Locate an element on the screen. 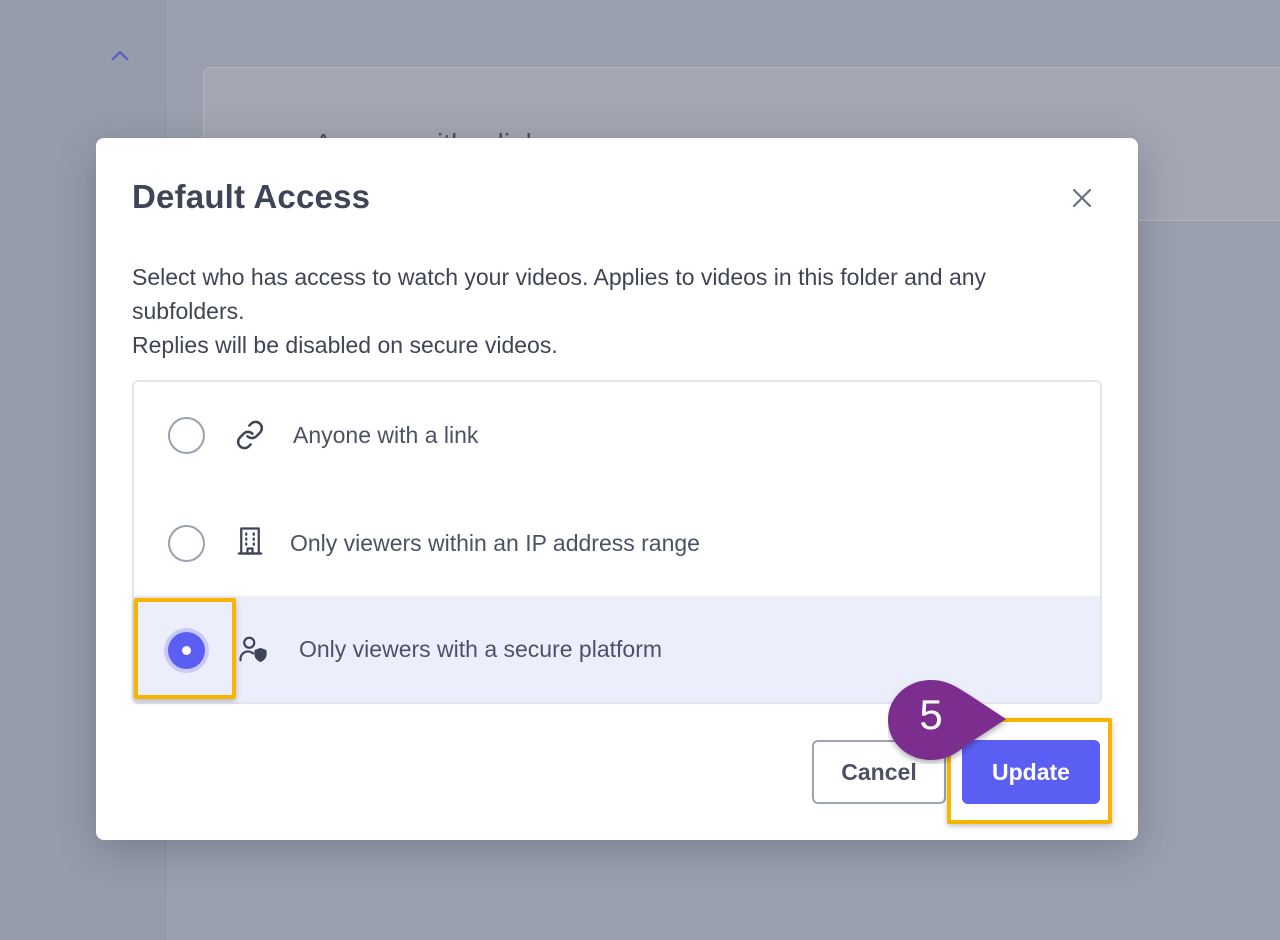 This screenshot has height=940, width=1280. close-icon is located at coordinates (1082, 198).